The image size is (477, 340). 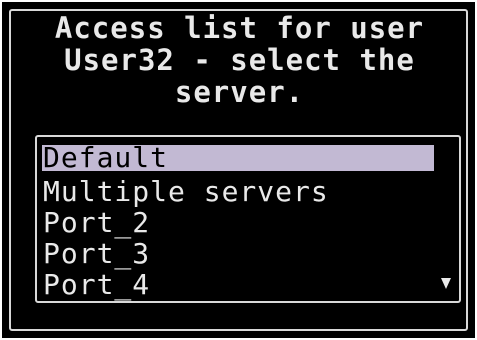 What do you see at coordinates (238, 191) in the screenshot?
I see `list-item-multiple-servers: Multiple servers` at bounding box center [238, 191].